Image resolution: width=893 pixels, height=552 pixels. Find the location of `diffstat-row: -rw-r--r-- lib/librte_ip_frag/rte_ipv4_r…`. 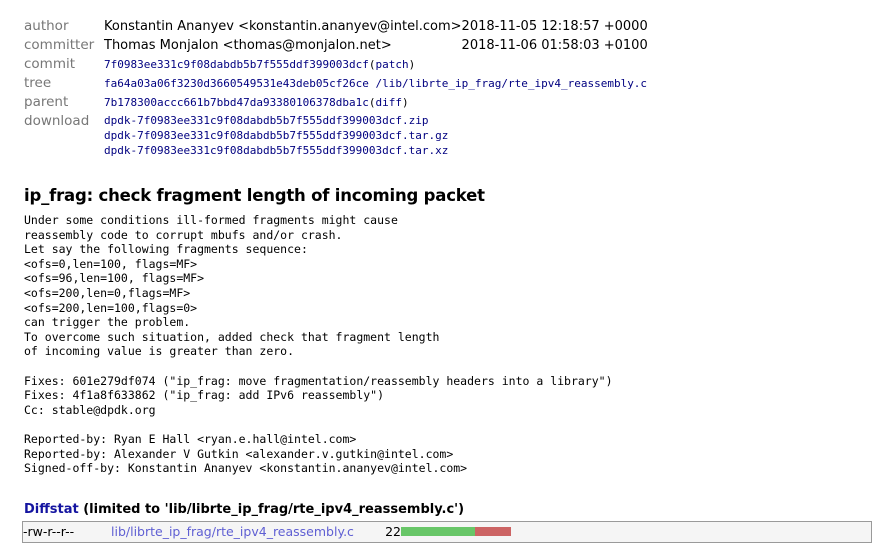

diffstat-row: -rw-r--r-- lib/librte_ip_frag/rte_ipv4_r… is located at coordinates (447, 531).